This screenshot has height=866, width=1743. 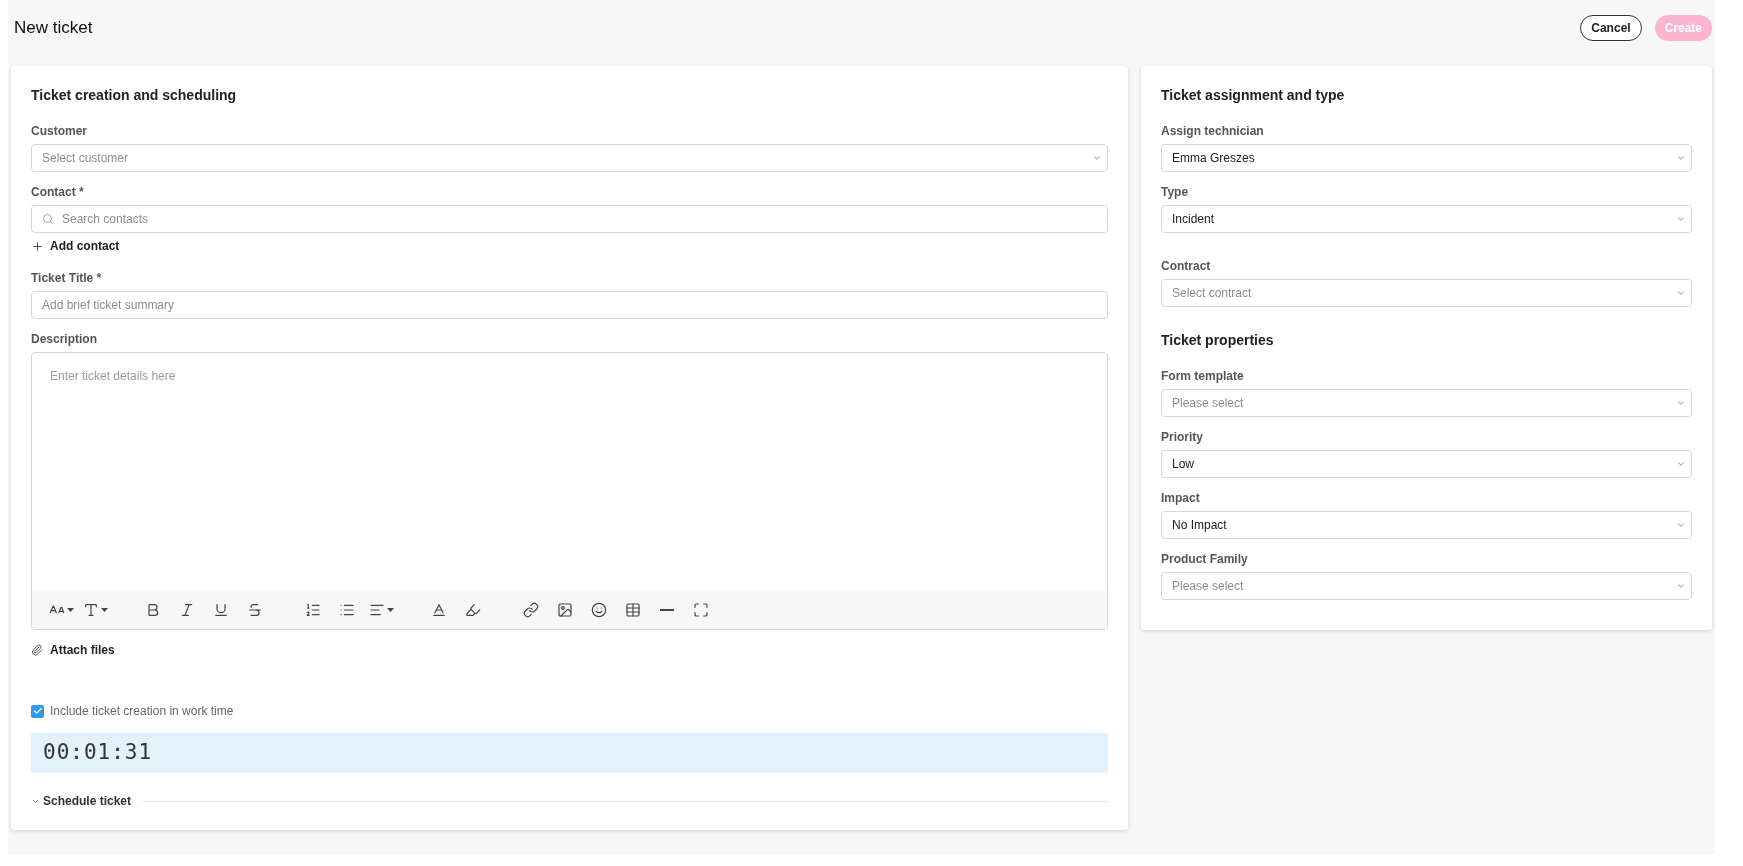 I want to click on field-label: Impact, so click(x=1180, y=498).